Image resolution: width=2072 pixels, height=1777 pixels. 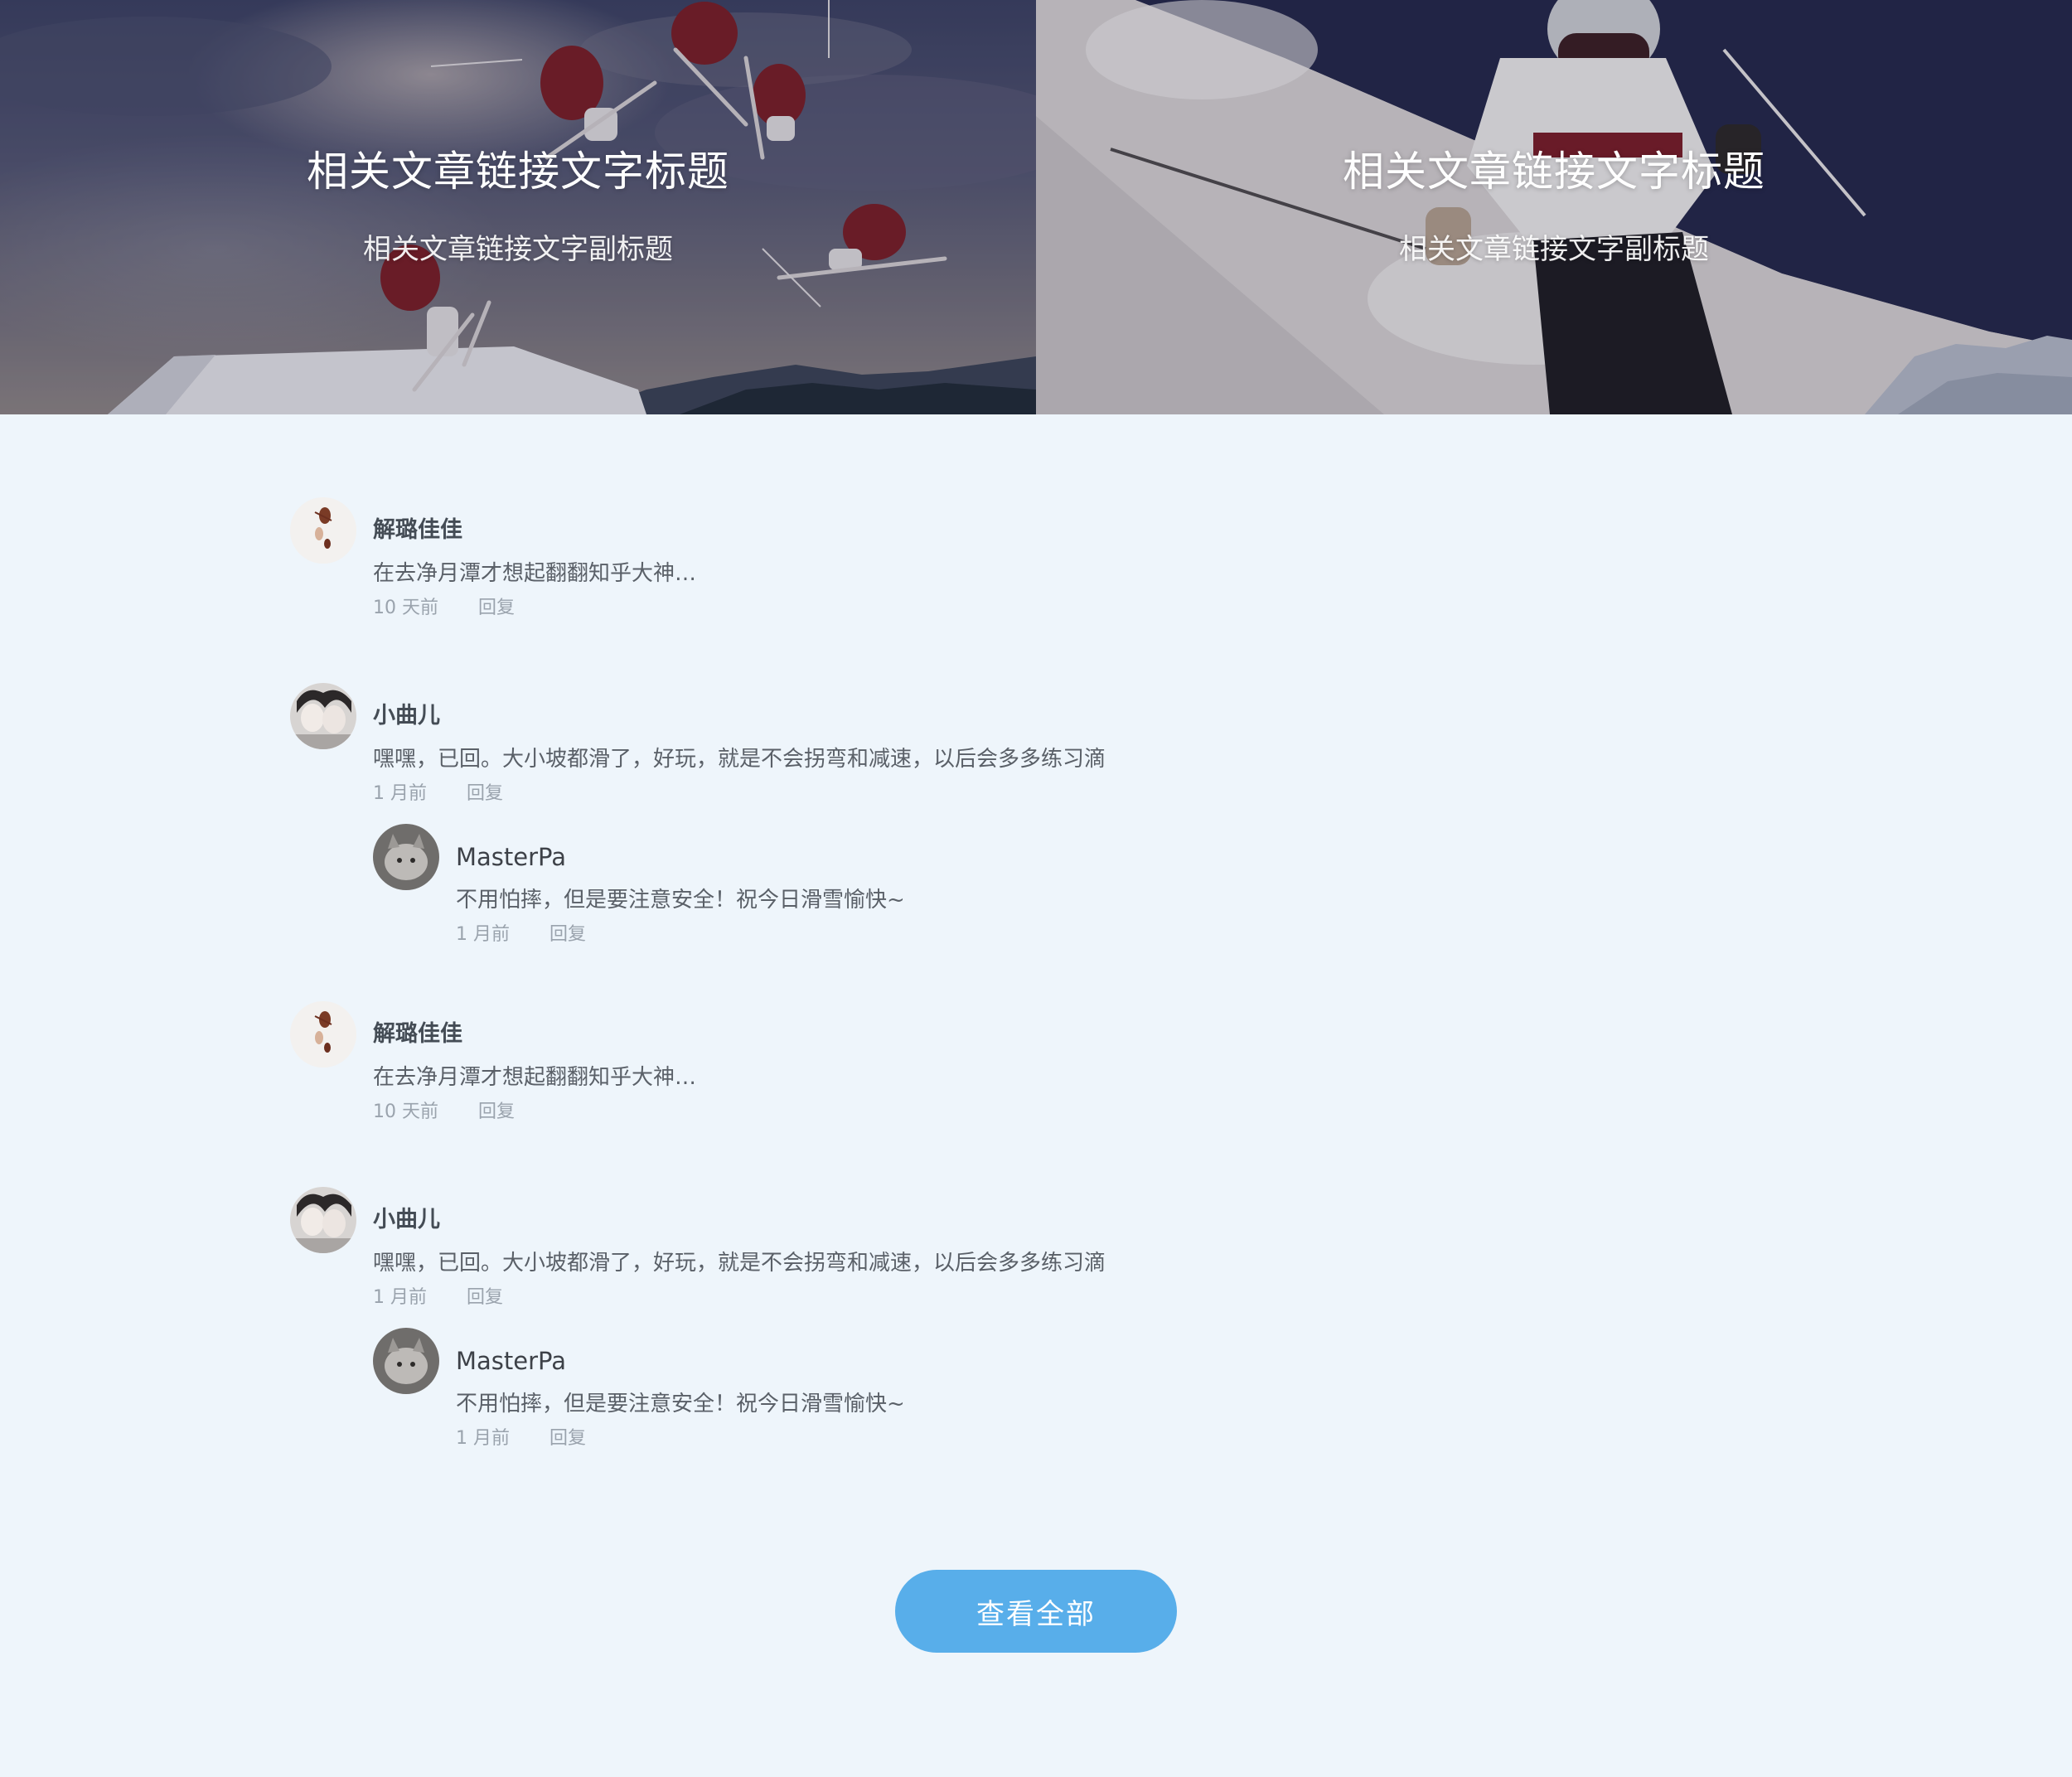 I want to click on article-card-1: 相关文章链接文字标题 相关文章链接文字副标题, so click(x=518, y=207).